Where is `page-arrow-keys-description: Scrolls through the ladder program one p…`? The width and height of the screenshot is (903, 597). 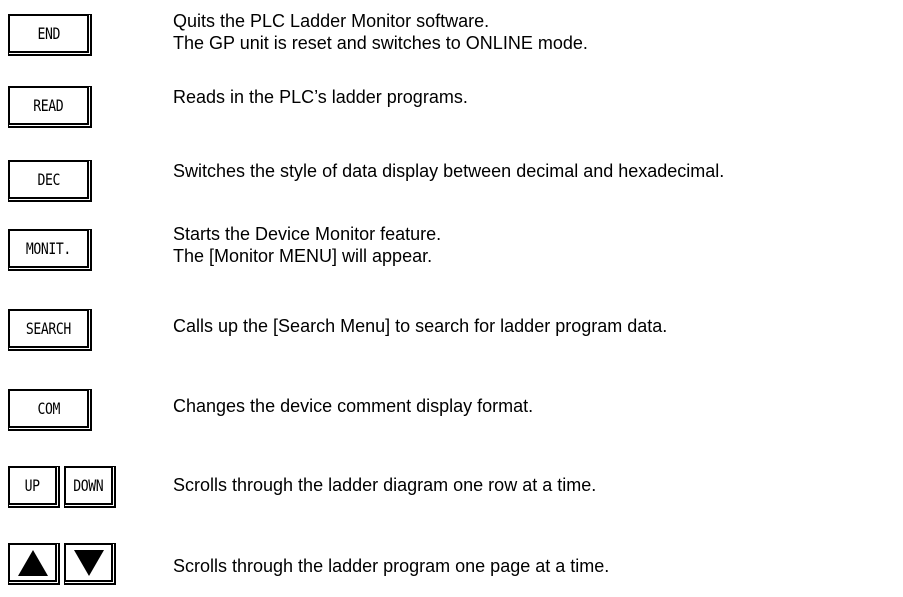 page-arrow-keys-description: Scrolls through the ladder program one p… is located at coordinates (391, 566).